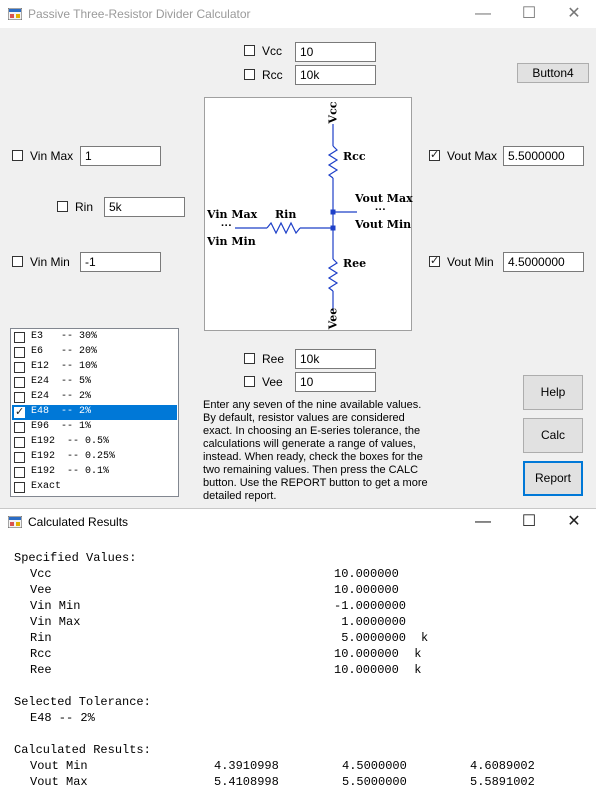 The height and width of the screenshot is (801, 596). I want to click on vin-min-label: Vin Min, so click(50, 262).